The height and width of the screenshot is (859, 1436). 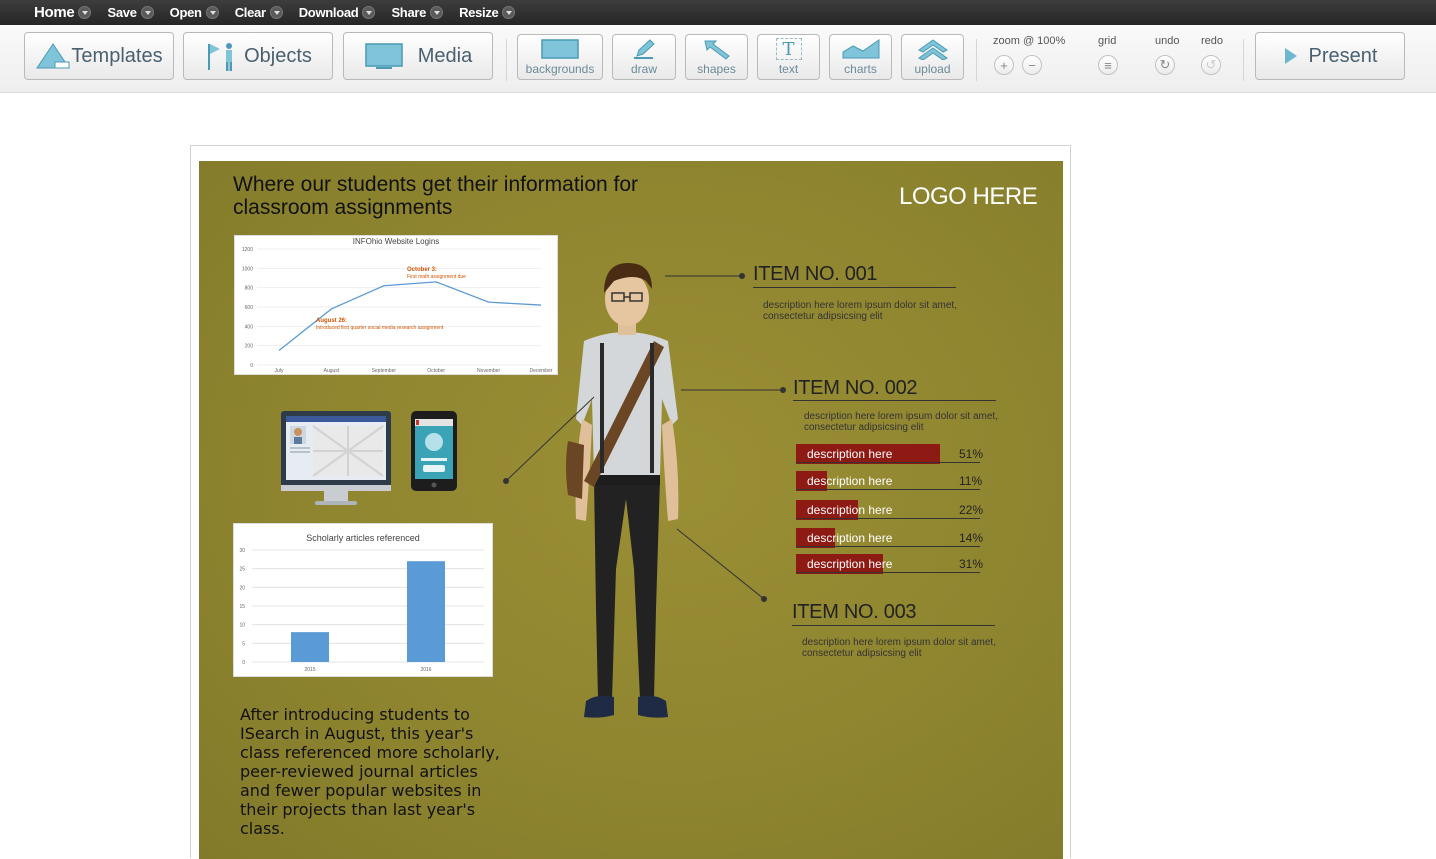 I want to click on zoom-label: zoom @ 100%, so click(x=1029, y=41).